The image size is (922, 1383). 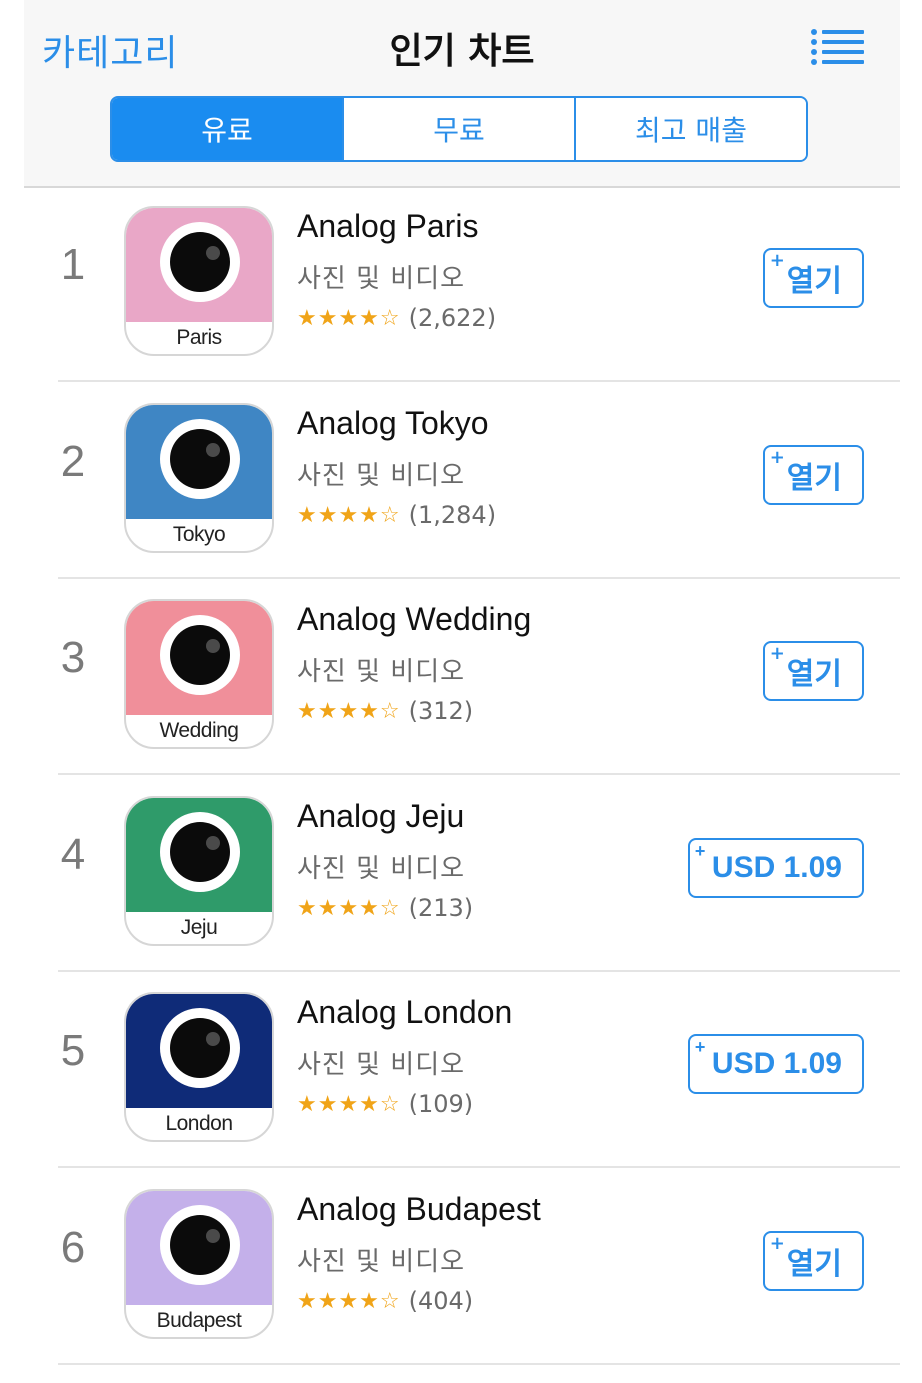 What do you see at coordinates (691, 129) in the screenshot?
I see `segment-top-grossing: 최고 매출` at bounding box center [691, 129].